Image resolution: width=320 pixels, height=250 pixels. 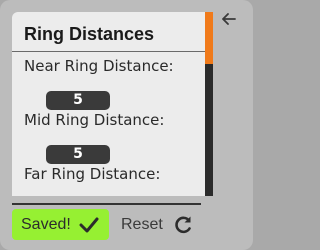 What do you see at coordinates (46, 224) in the screenshot?
I see `saved-label: Saved!` at bounding box center [46, 224].